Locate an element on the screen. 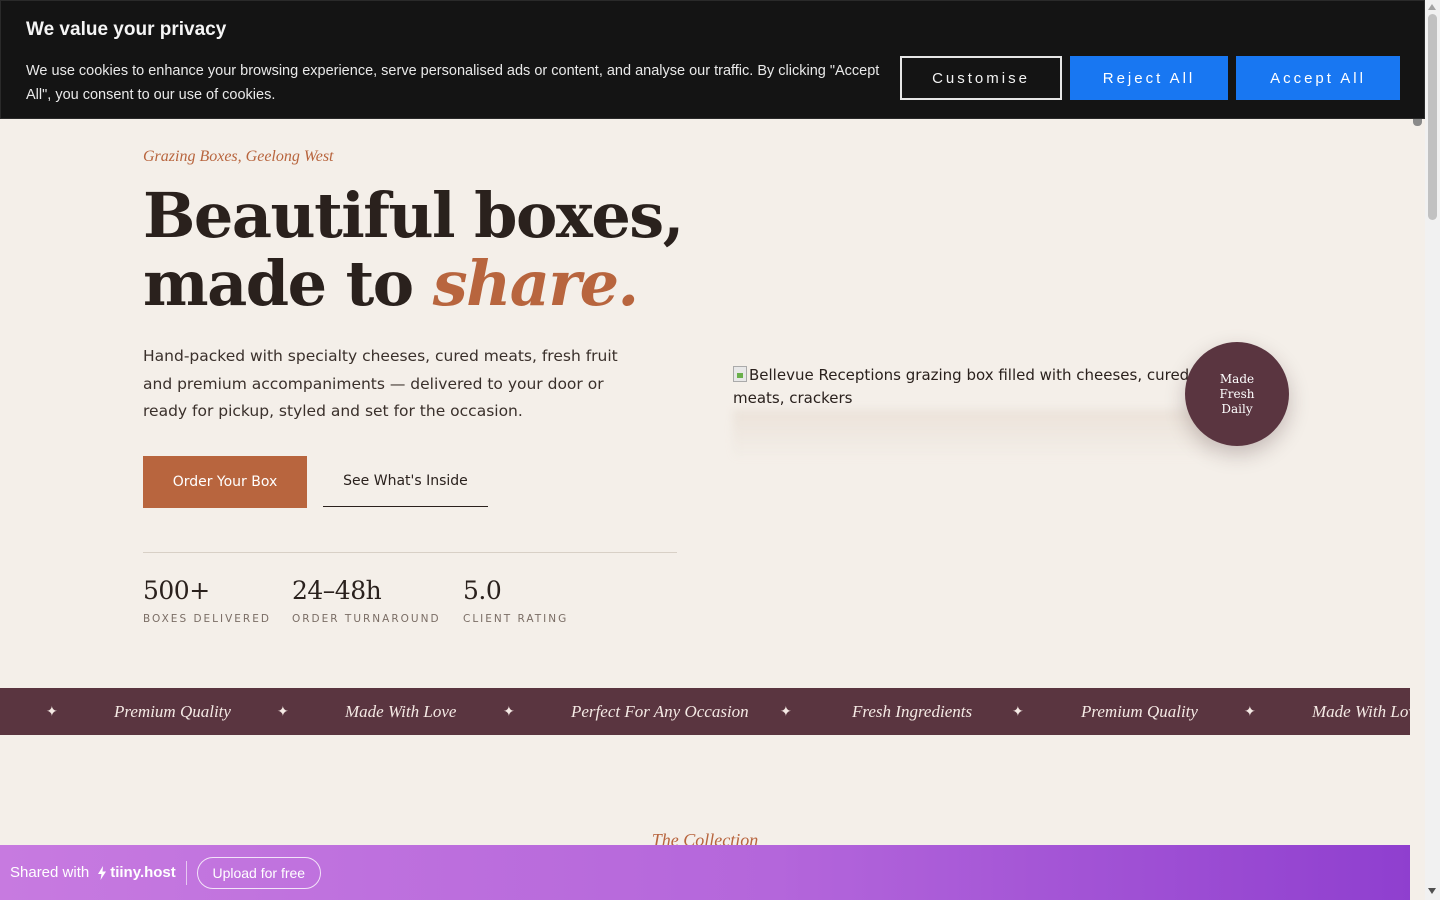  broken-image-icon is located at coordinates (740, 374).